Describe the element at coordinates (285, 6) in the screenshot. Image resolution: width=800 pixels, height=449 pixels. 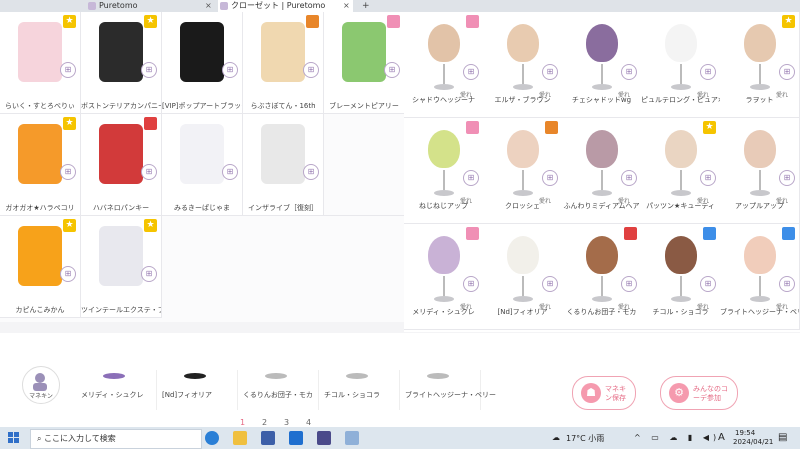
I see `tab-closet: クローゼット | Puretomo` at that location.